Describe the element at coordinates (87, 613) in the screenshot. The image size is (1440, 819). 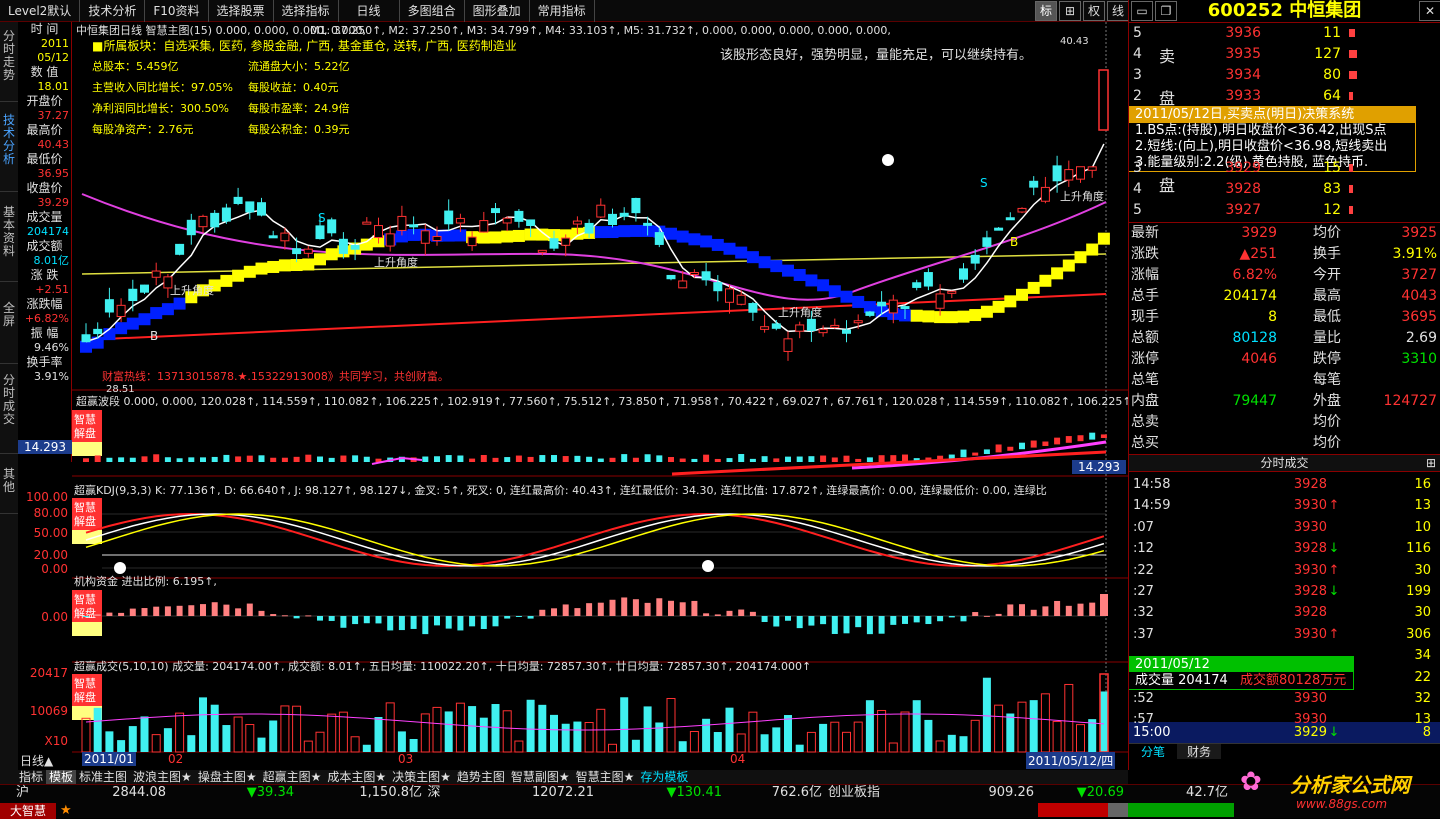
I see `wisdom-badge: 智慧解盘` at that location.